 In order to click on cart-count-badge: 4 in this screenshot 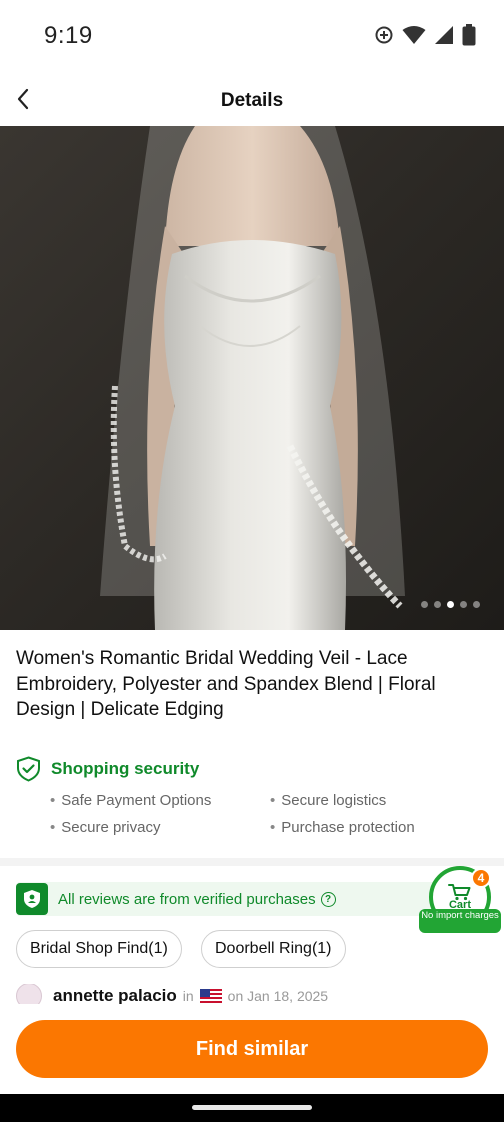, I will do `click(481, 878)`.